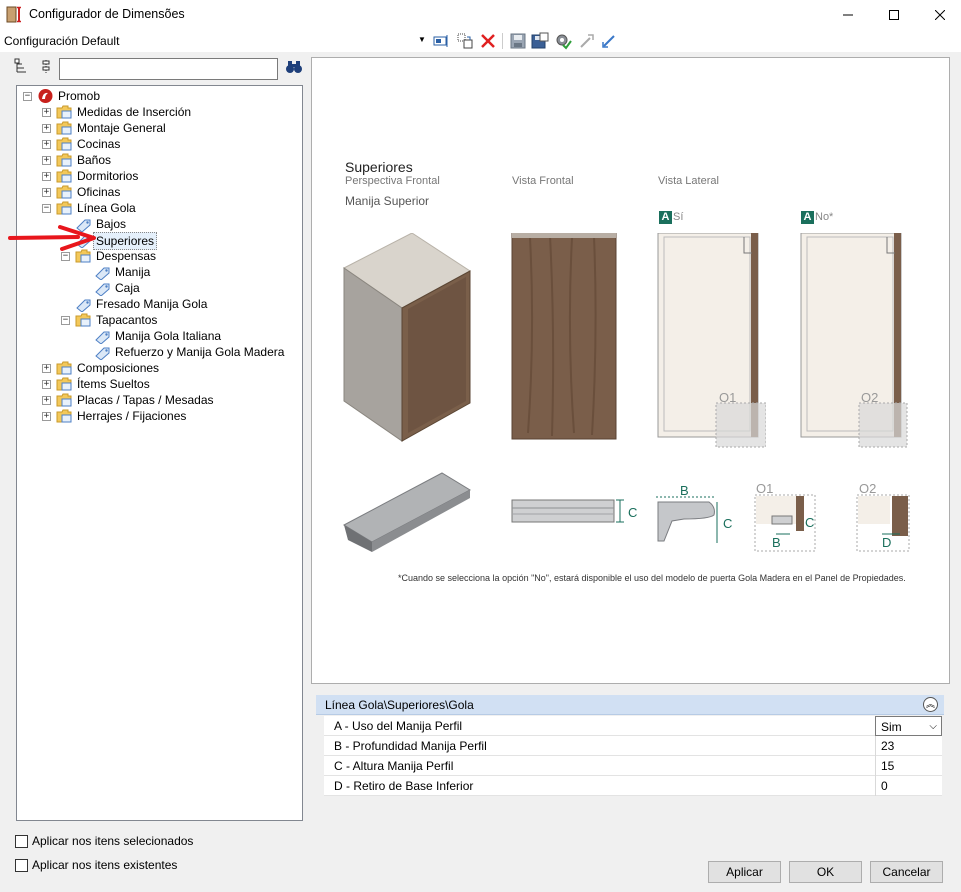 The height and width of the screenshot is (892, 961). Describe the element at coordinates (587, 41) in the screenshot. I see `export-icon` at that location.